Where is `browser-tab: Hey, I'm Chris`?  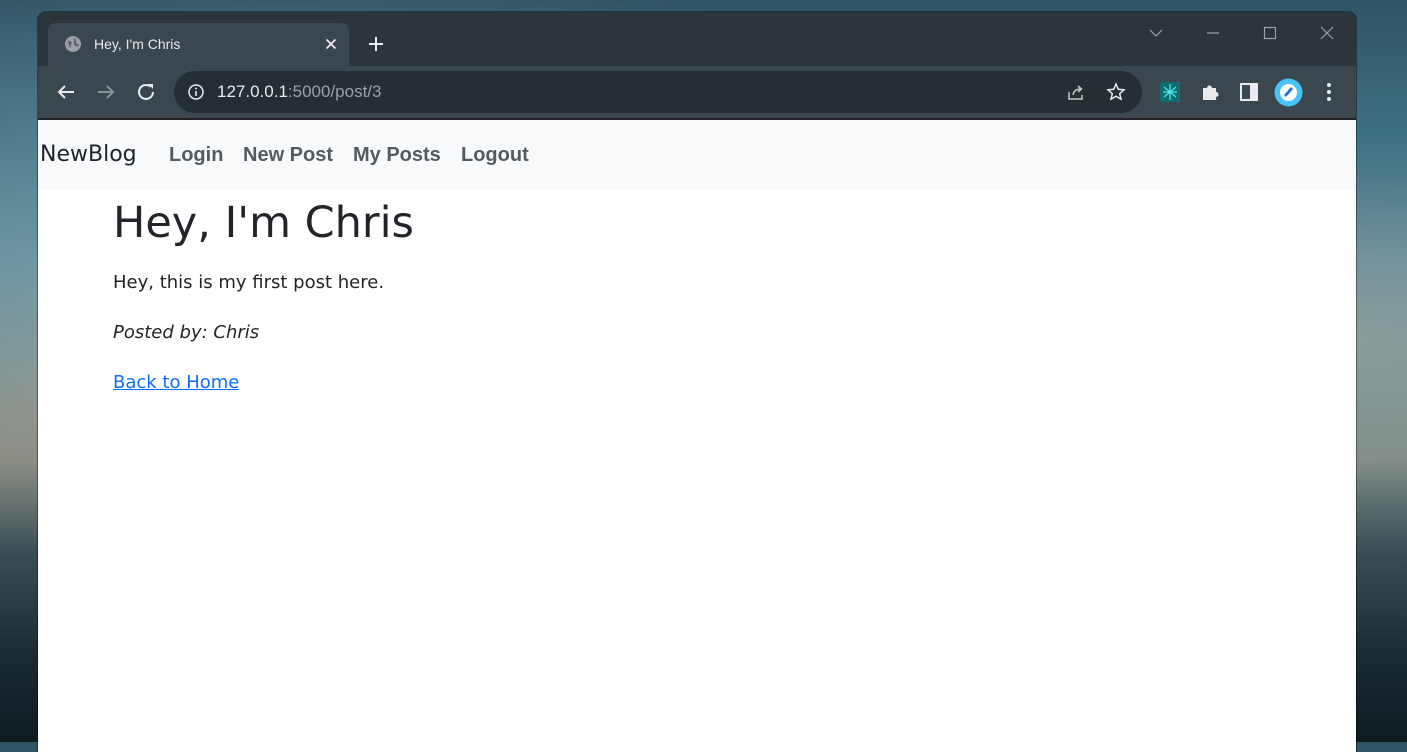 browser-tab: Hey, I'm Chris is located at coordinates (198, 44).